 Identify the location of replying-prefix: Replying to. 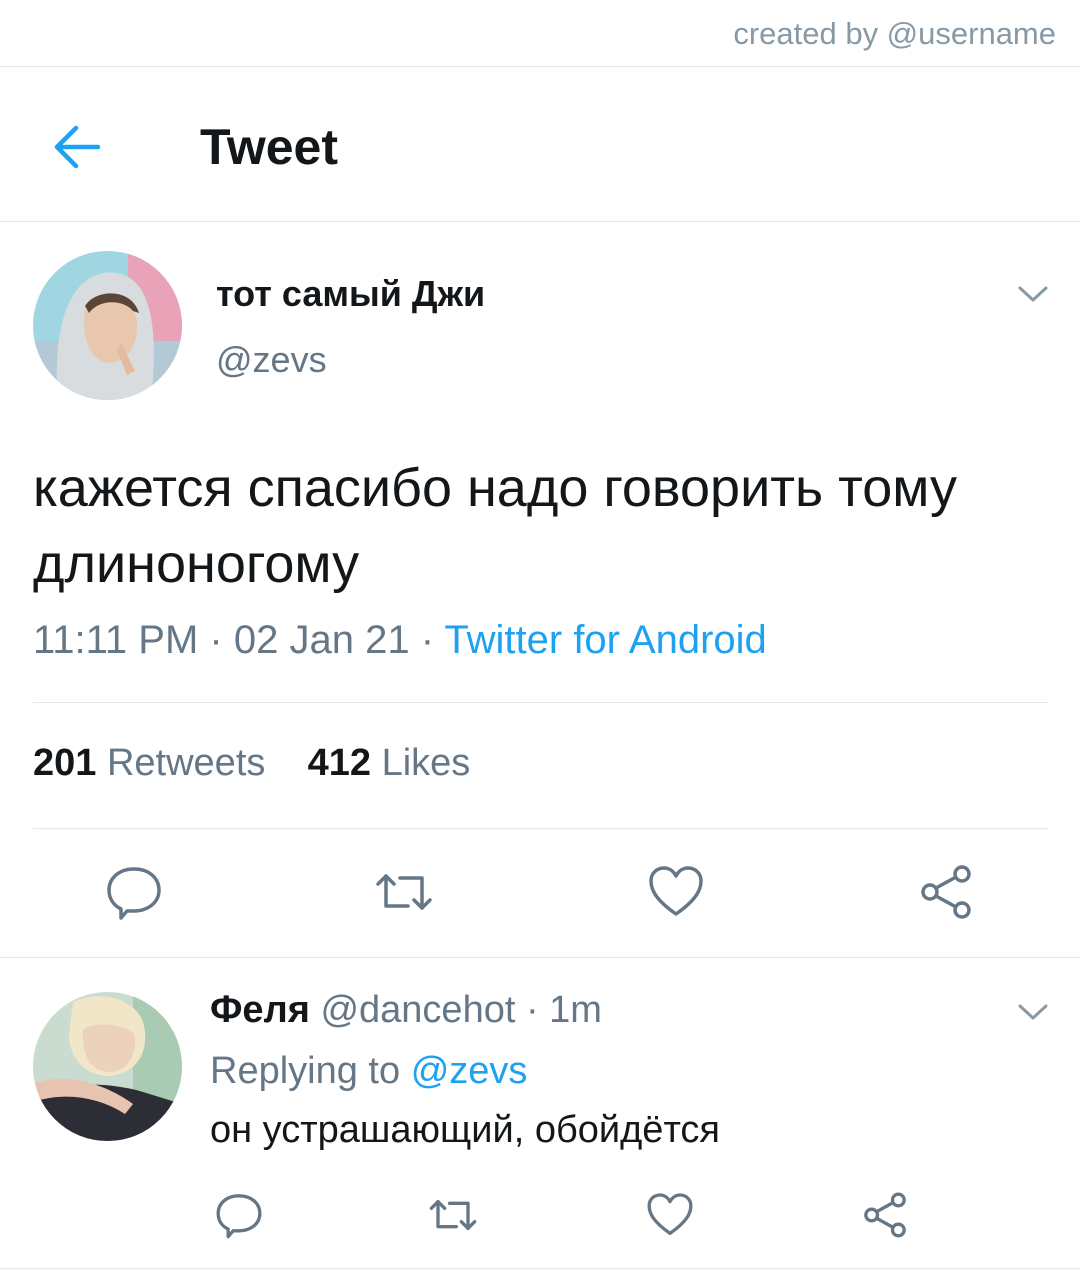
(305, 1071).